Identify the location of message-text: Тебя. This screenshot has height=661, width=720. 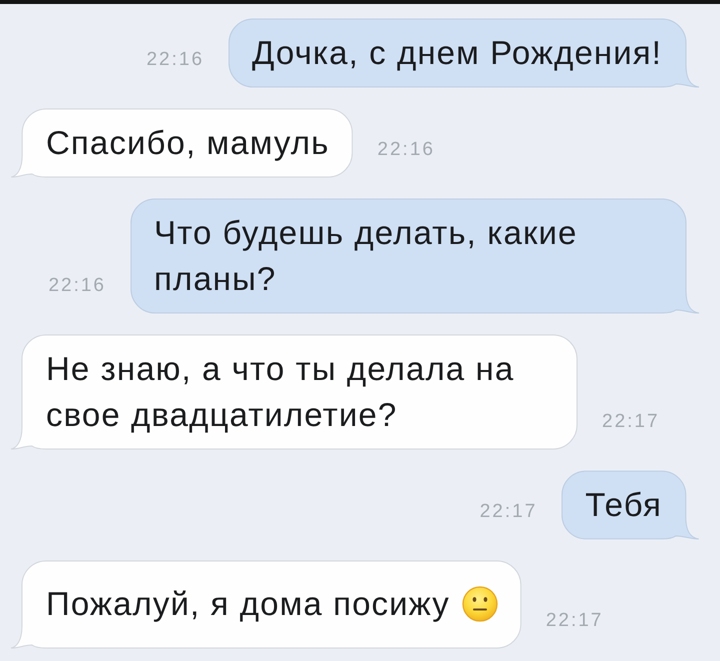
(623, 505).